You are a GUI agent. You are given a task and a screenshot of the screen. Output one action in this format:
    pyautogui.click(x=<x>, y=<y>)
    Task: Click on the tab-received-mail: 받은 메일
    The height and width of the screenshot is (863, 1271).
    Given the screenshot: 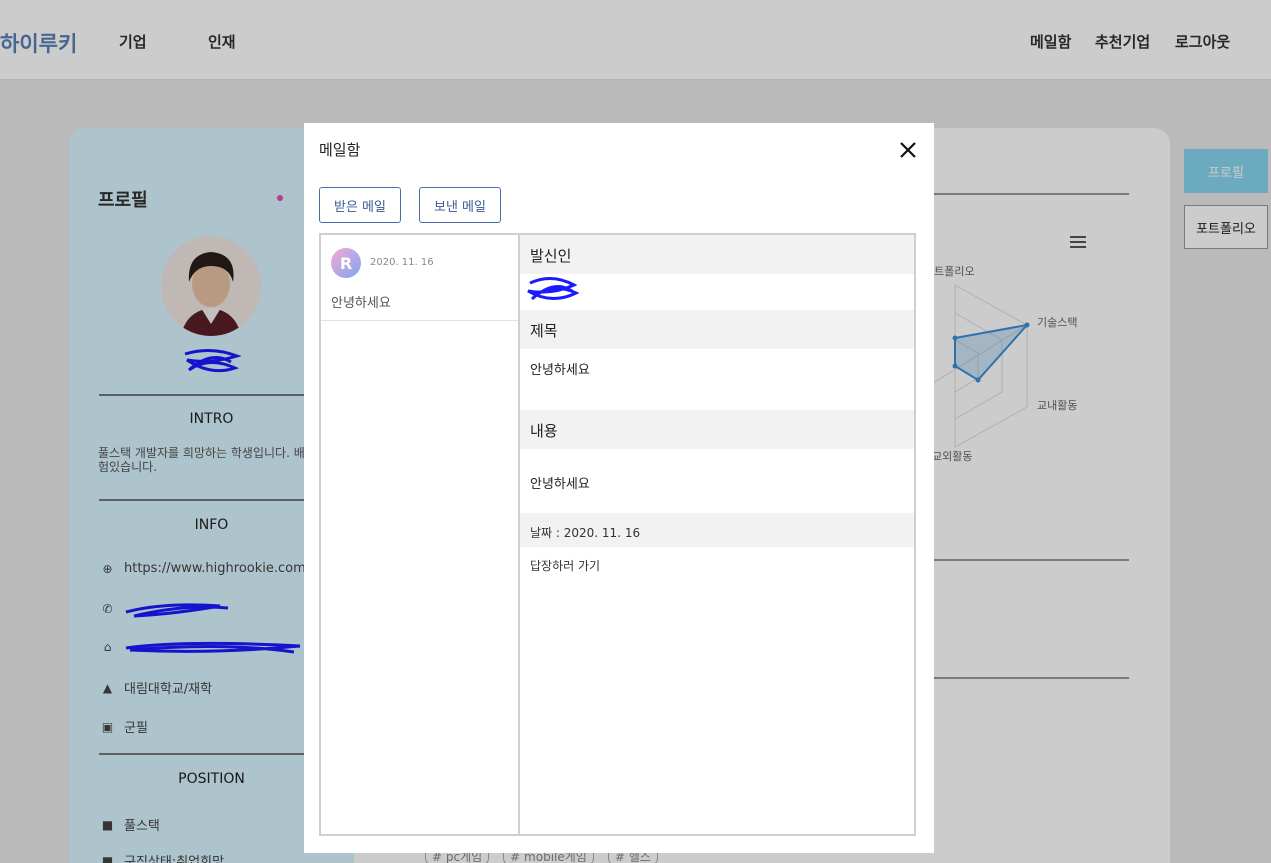 What is the action you would take?
    pyautogui.click(x=360, y=205)
    